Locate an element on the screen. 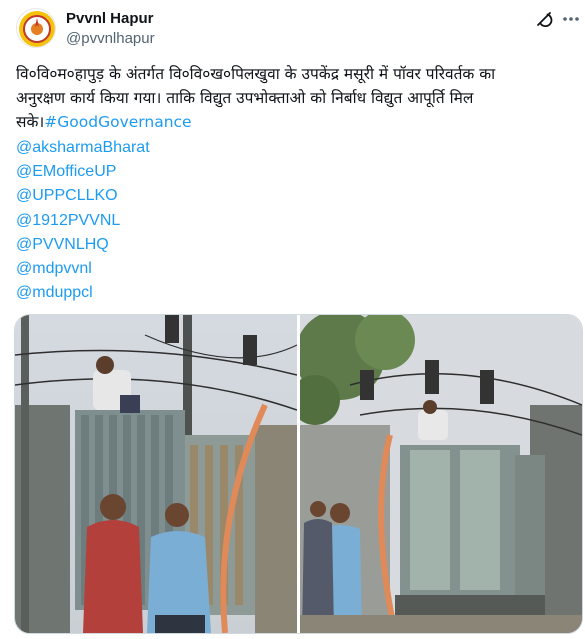  mention-link: @1912PVVNL is located at coordinates (83, 221).